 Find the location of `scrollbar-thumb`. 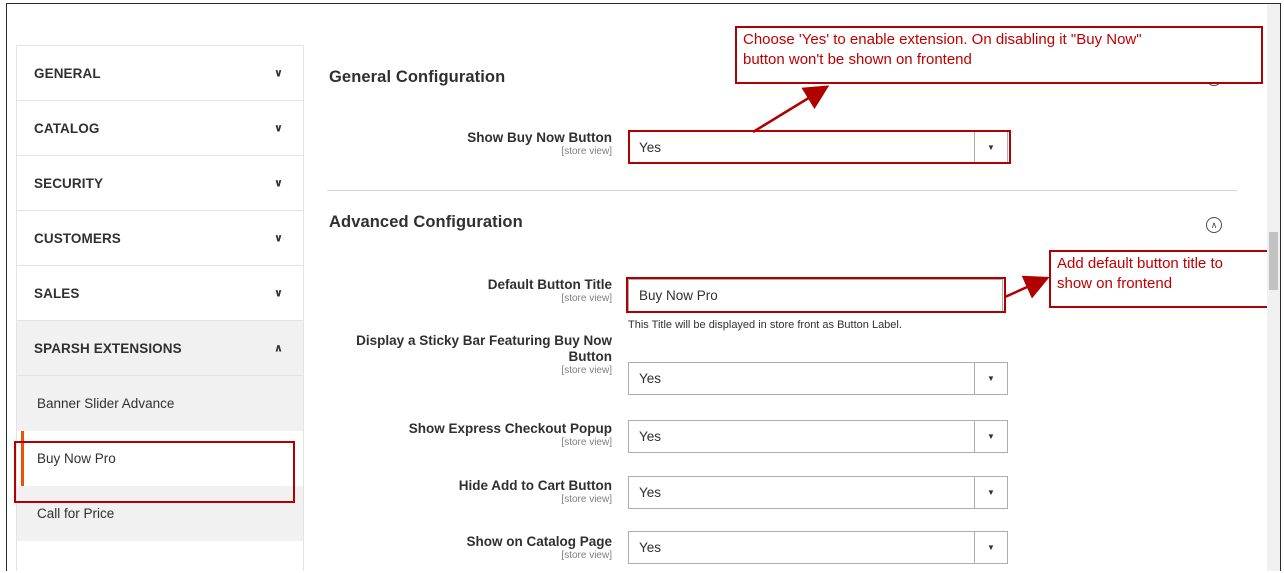

scrollbar-thumb is located at coordinates (1273, 261).